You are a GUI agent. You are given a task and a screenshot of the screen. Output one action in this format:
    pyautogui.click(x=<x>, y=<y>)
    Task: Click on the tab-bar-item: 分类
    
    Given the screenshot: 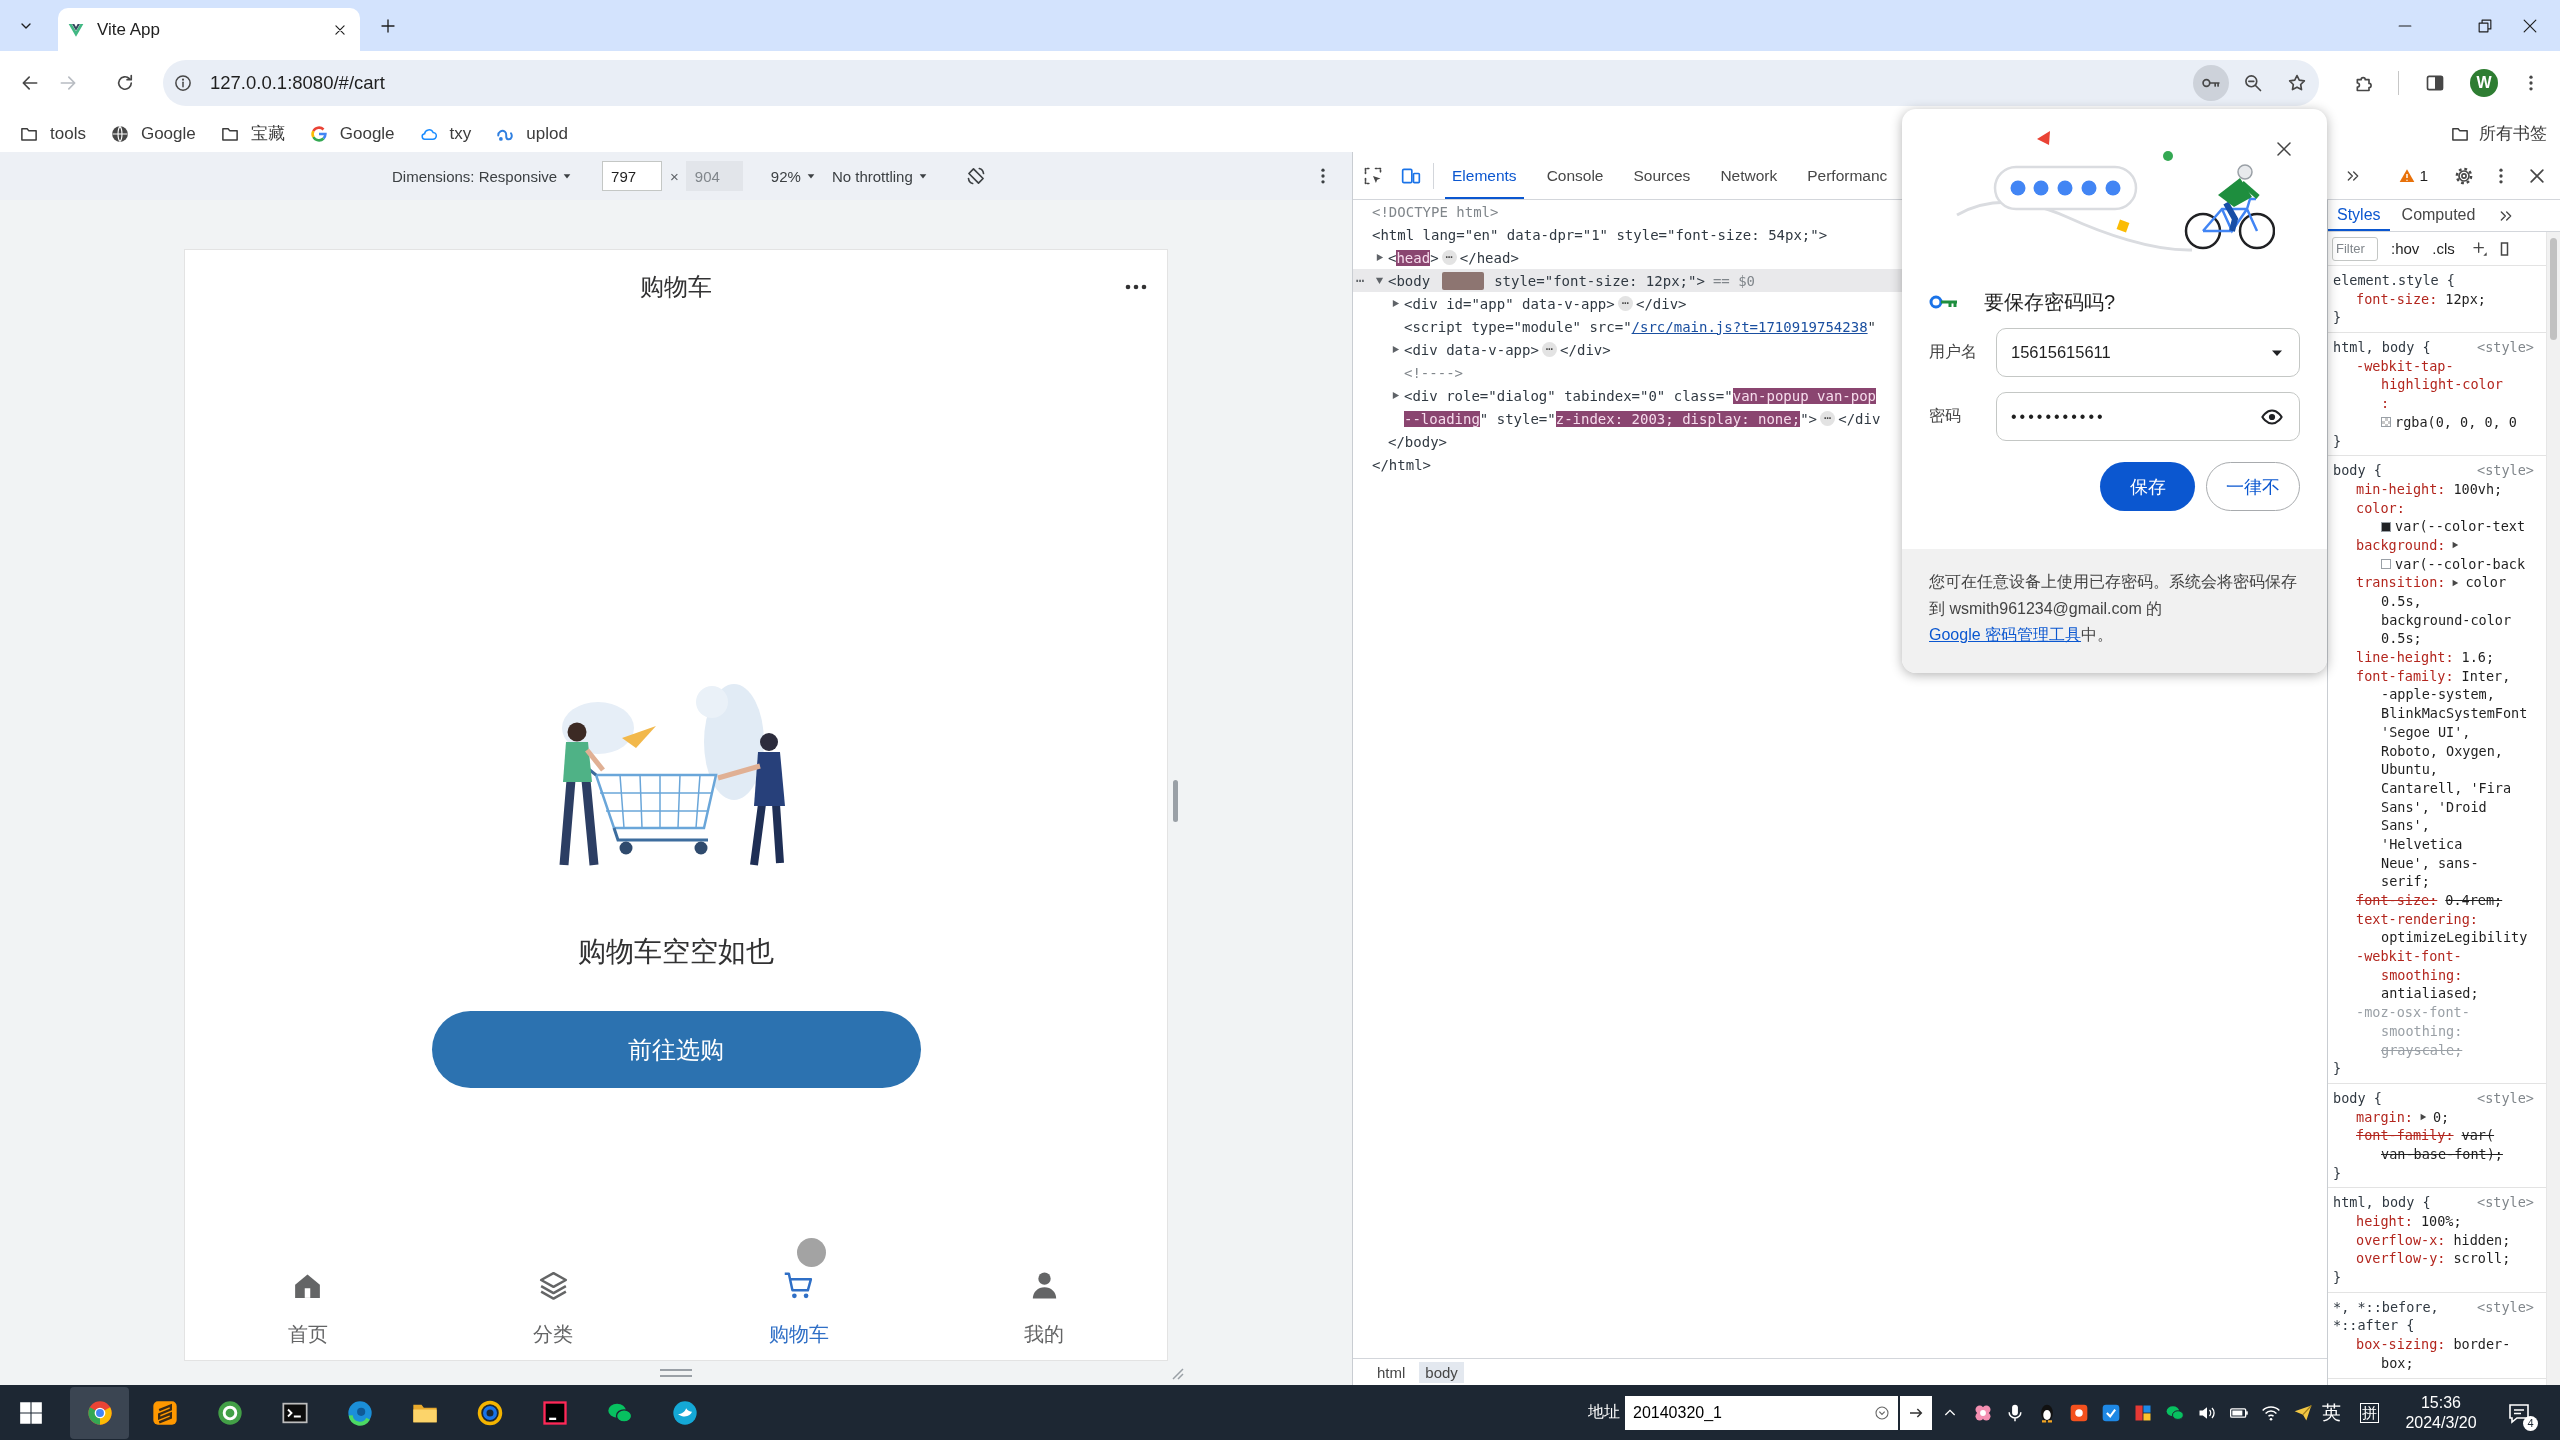 What is the action you would take?
    pyautogui.click(x=553, y=1305)
    